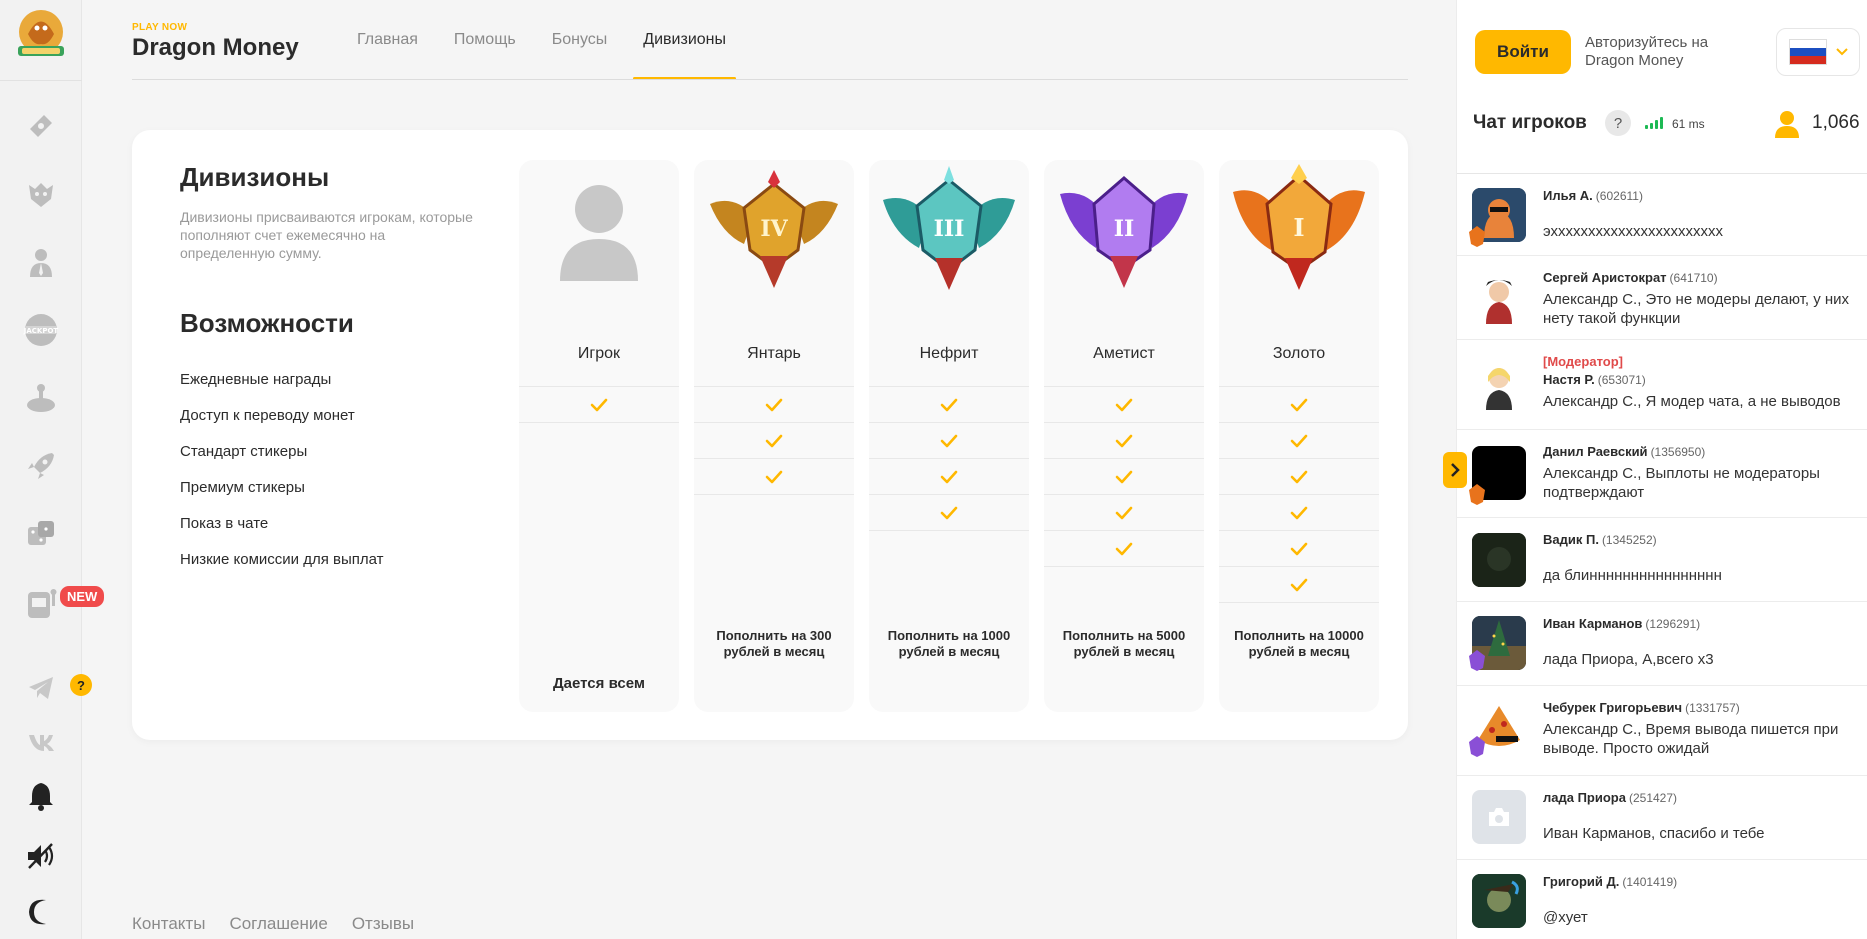 This screenshot has width=1867, height=939. Describe the element at coordinates (949, 643) in the screenshot. I see `division-requirement: Пополнить на 1000 рублей в месяц` at that location.